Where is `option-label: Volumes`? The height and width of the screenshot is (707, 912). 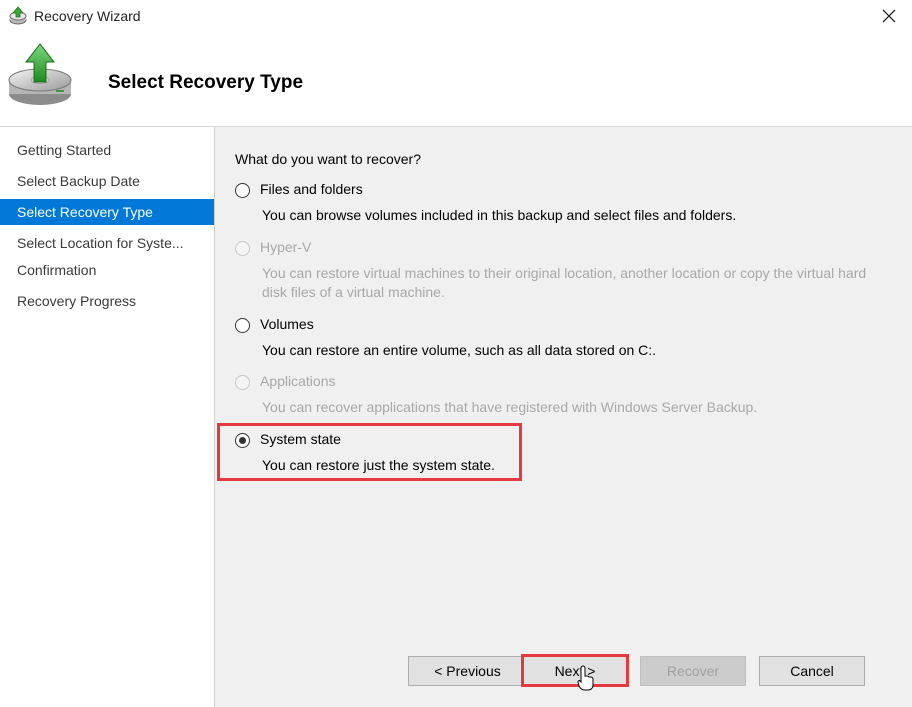 option-label: Volumes is located at coordinates (287, 324).